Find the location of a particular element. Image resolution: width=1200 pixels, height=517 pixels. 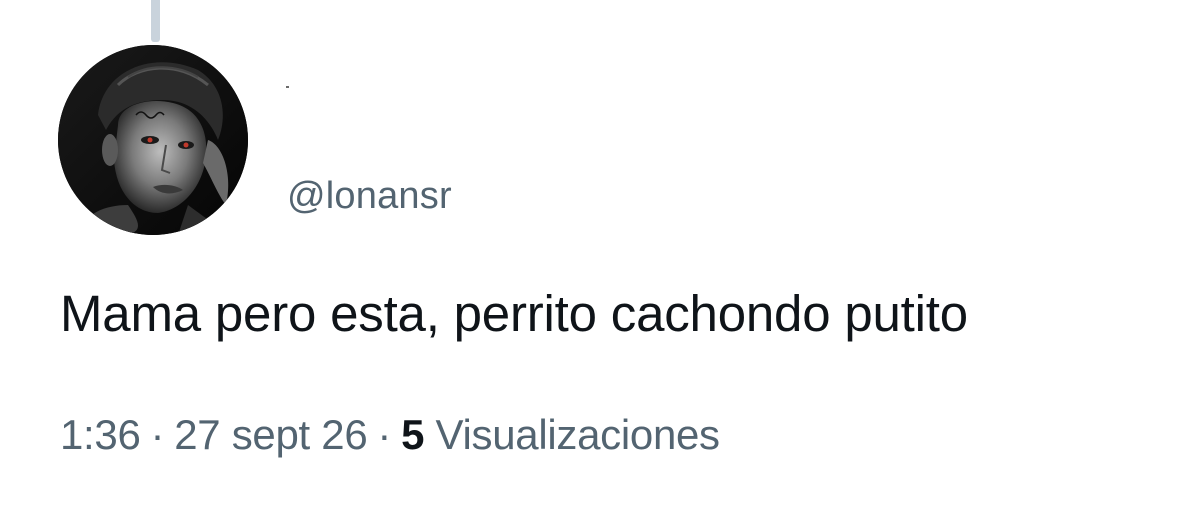

portrait-avatar-icon is located at coordinates (153, 140).